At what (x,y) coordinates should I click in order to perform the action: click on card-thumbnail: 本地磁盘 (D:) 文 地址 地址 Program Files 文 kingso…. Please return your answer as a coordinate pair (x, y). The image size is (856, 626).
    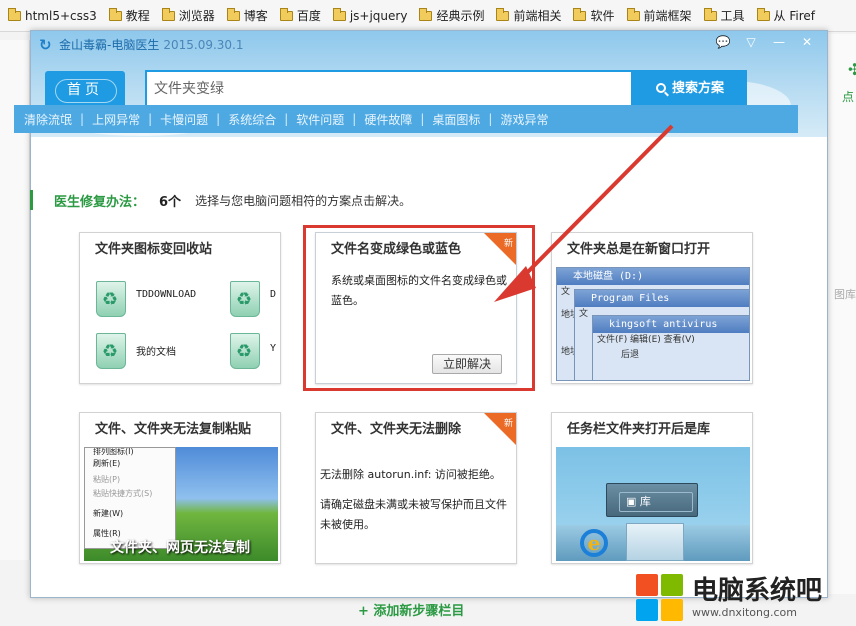
    Looking at the image, I should click on (653, 324).